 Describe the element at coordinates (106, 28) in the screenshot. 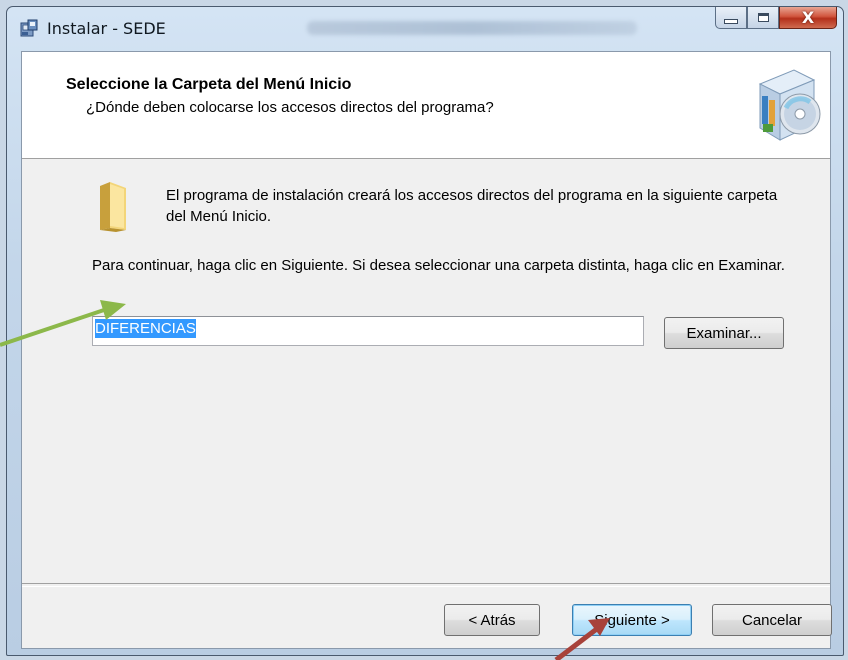

I see `window-title: Instalar - SEDE` at that location.